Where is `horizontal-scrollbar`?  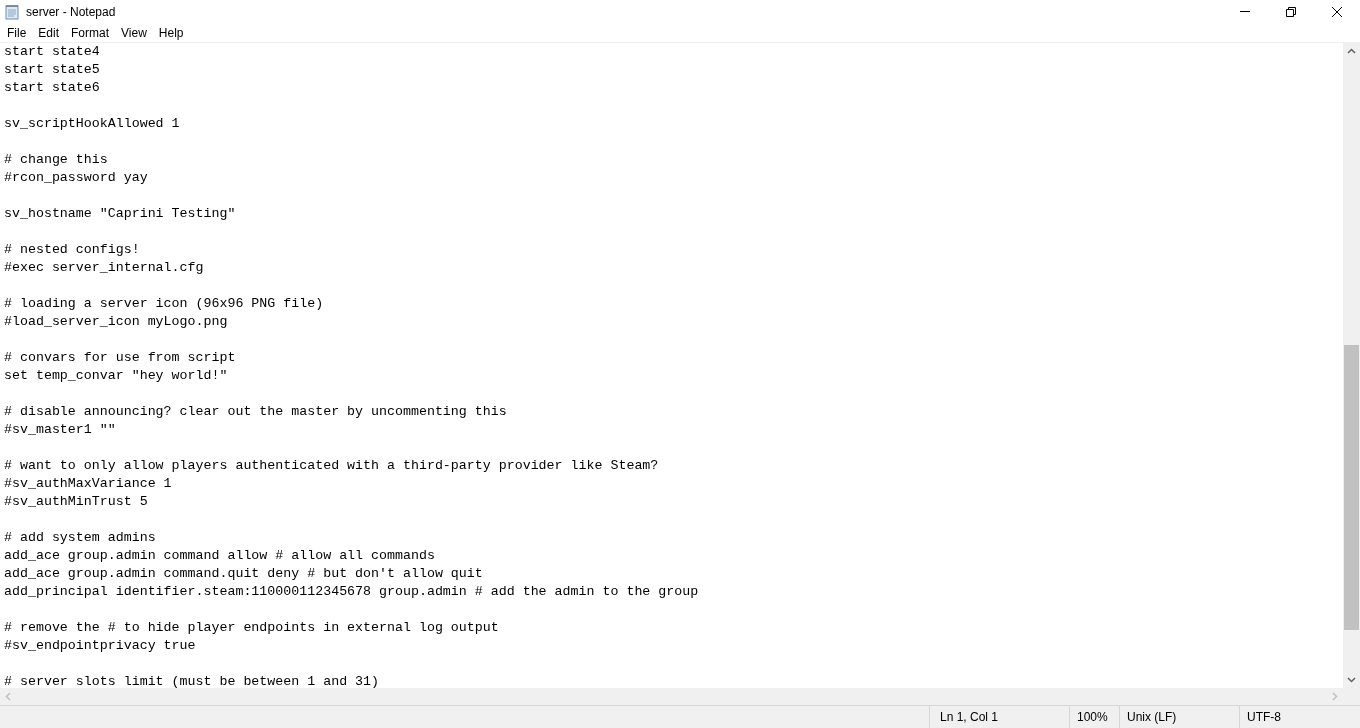 horizontal-scrollbar is located at coordinates (680, 696).